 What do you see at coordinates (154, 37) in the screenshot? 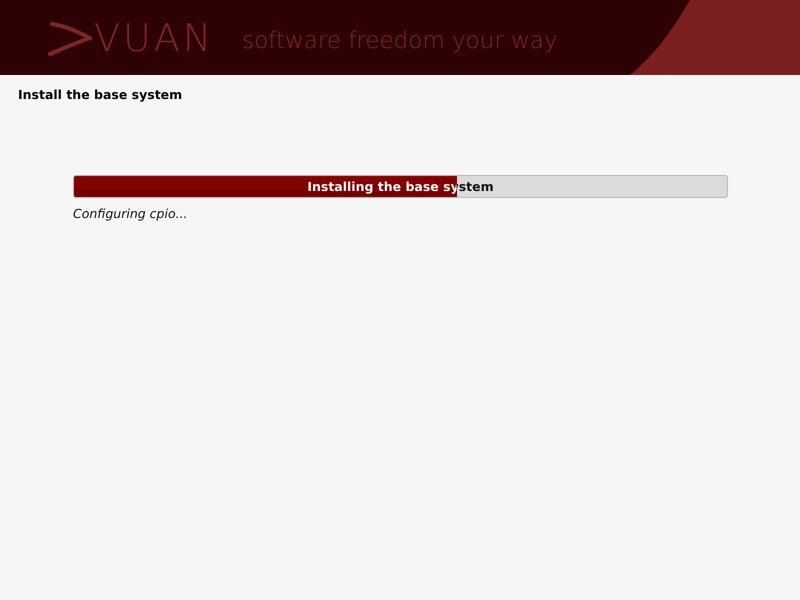
I see `logo: VUAN` at bounding box center [154, 37].